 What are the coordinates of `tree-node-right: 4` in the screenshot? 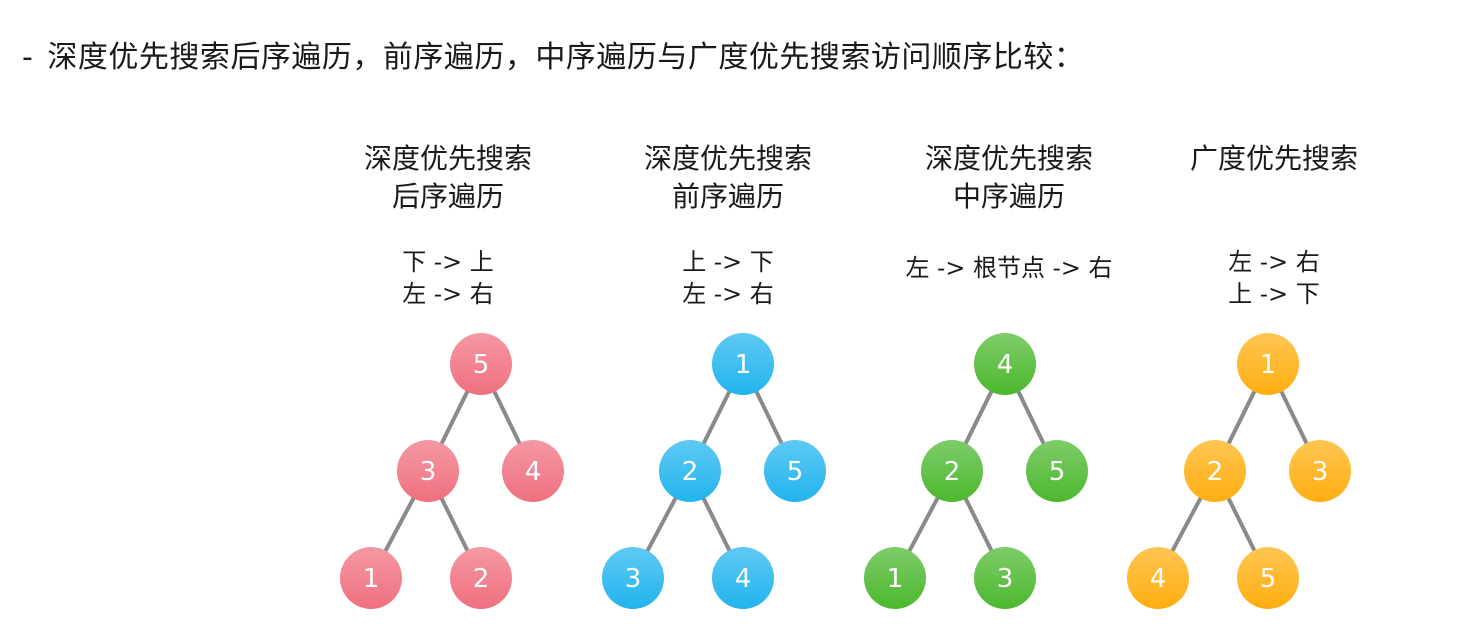 It's located at (533, 471).